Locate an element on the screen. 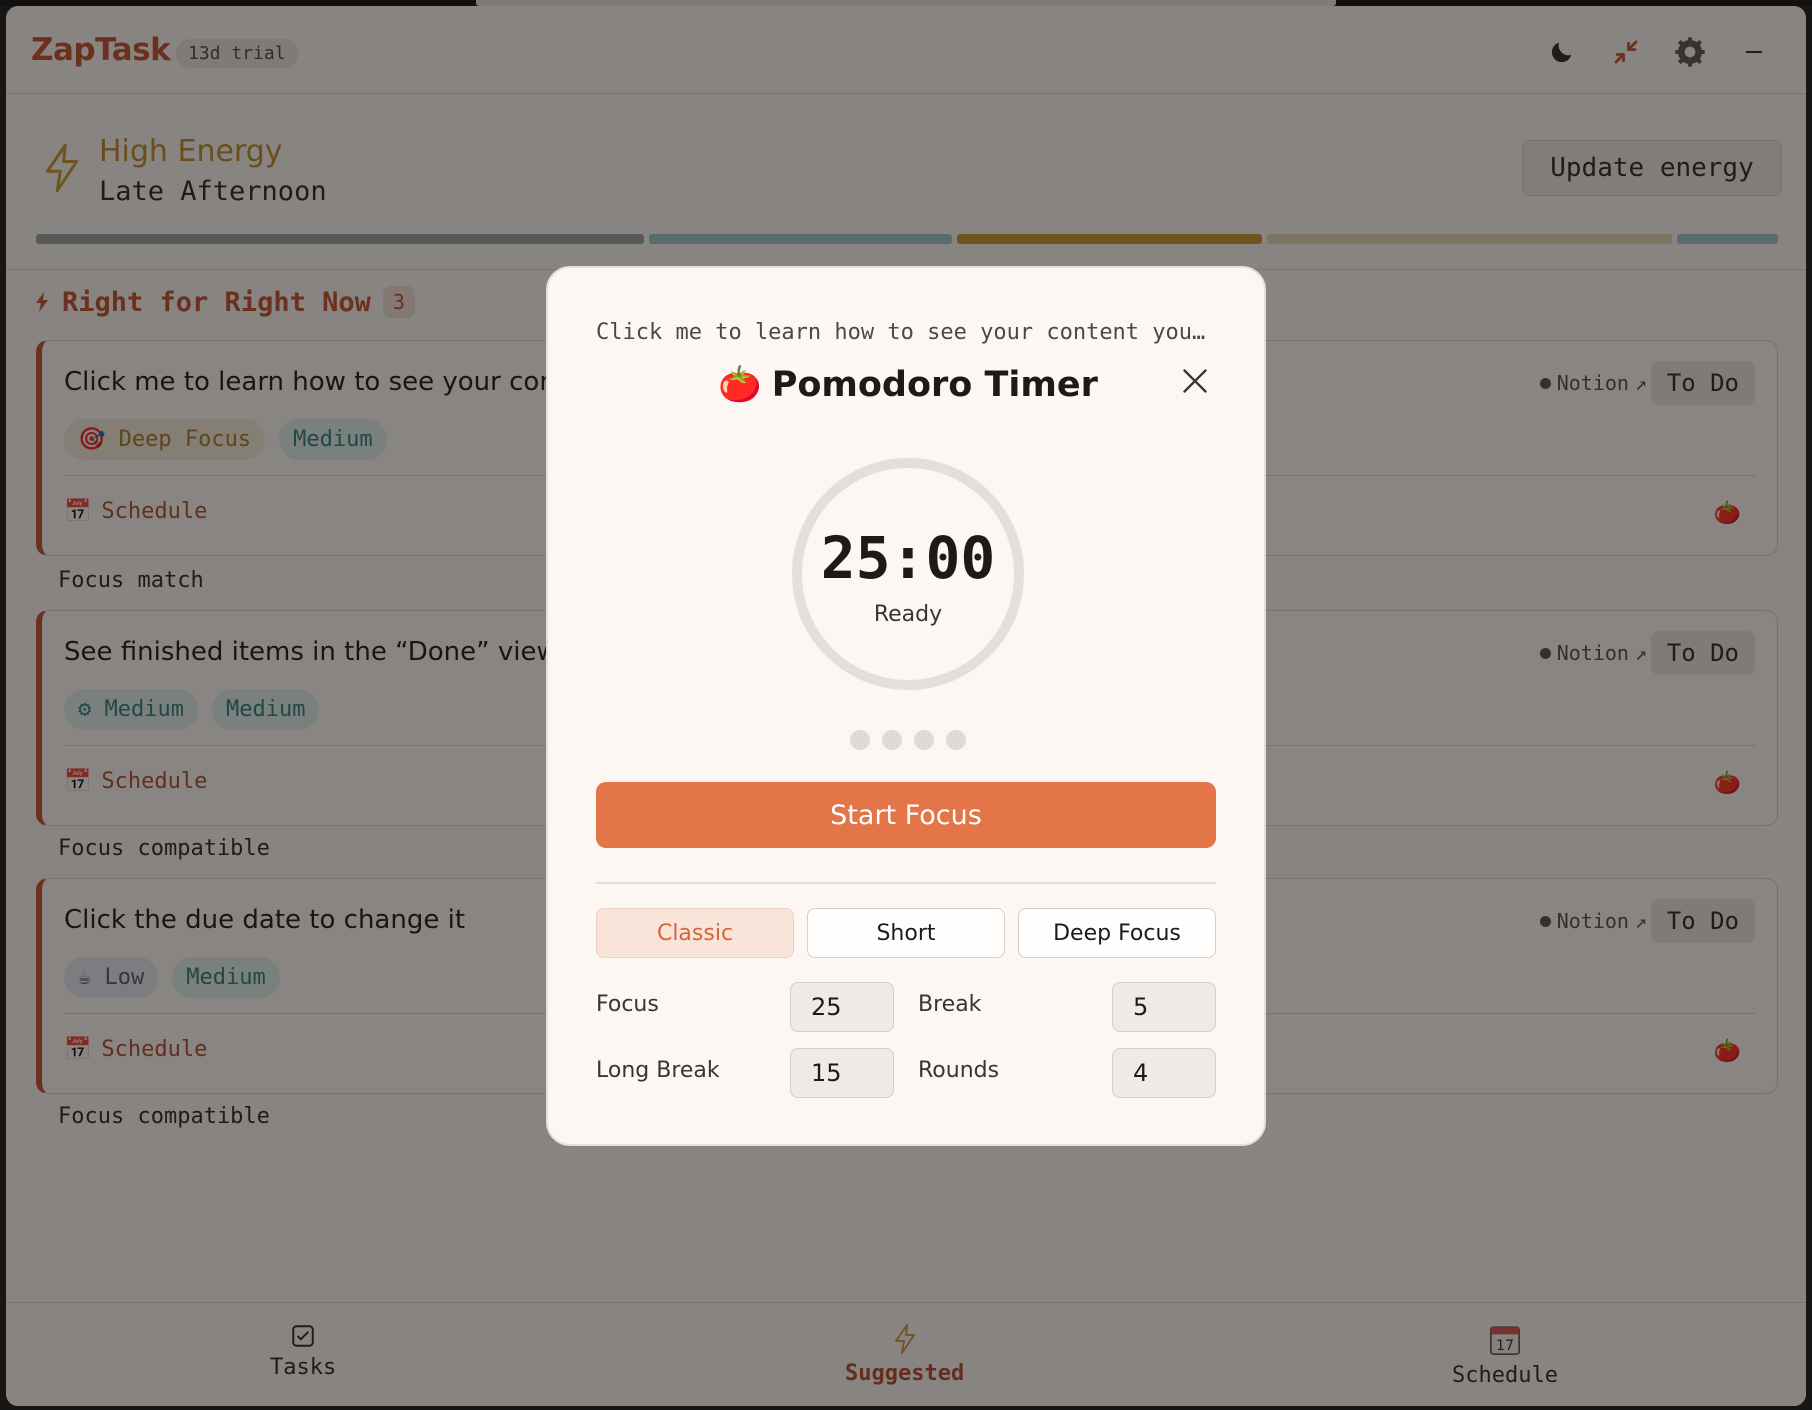 This screenshot has height=1410, width=1812. rounds-input: 4 is located at coordinates (1164, 1073).